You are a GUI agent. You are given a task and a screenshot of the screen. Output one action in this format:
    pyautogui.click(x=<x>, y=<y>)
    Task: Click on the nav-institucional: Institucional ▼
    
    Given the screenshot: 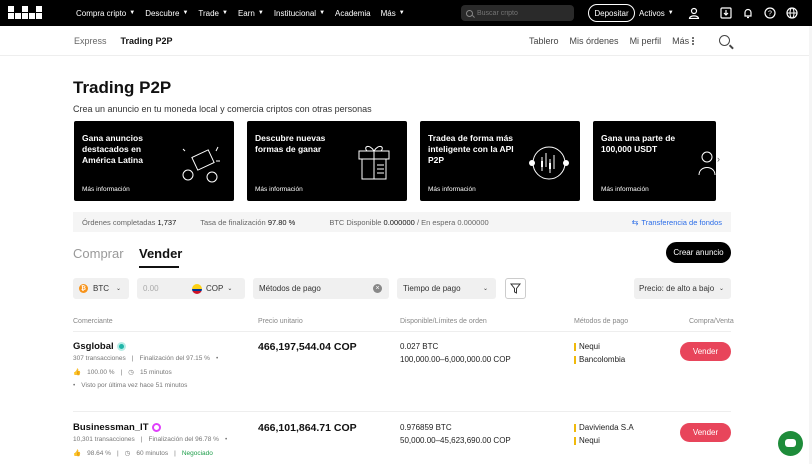 What is the action you would take?
    pyautogui.click(x=299, y=13)
    